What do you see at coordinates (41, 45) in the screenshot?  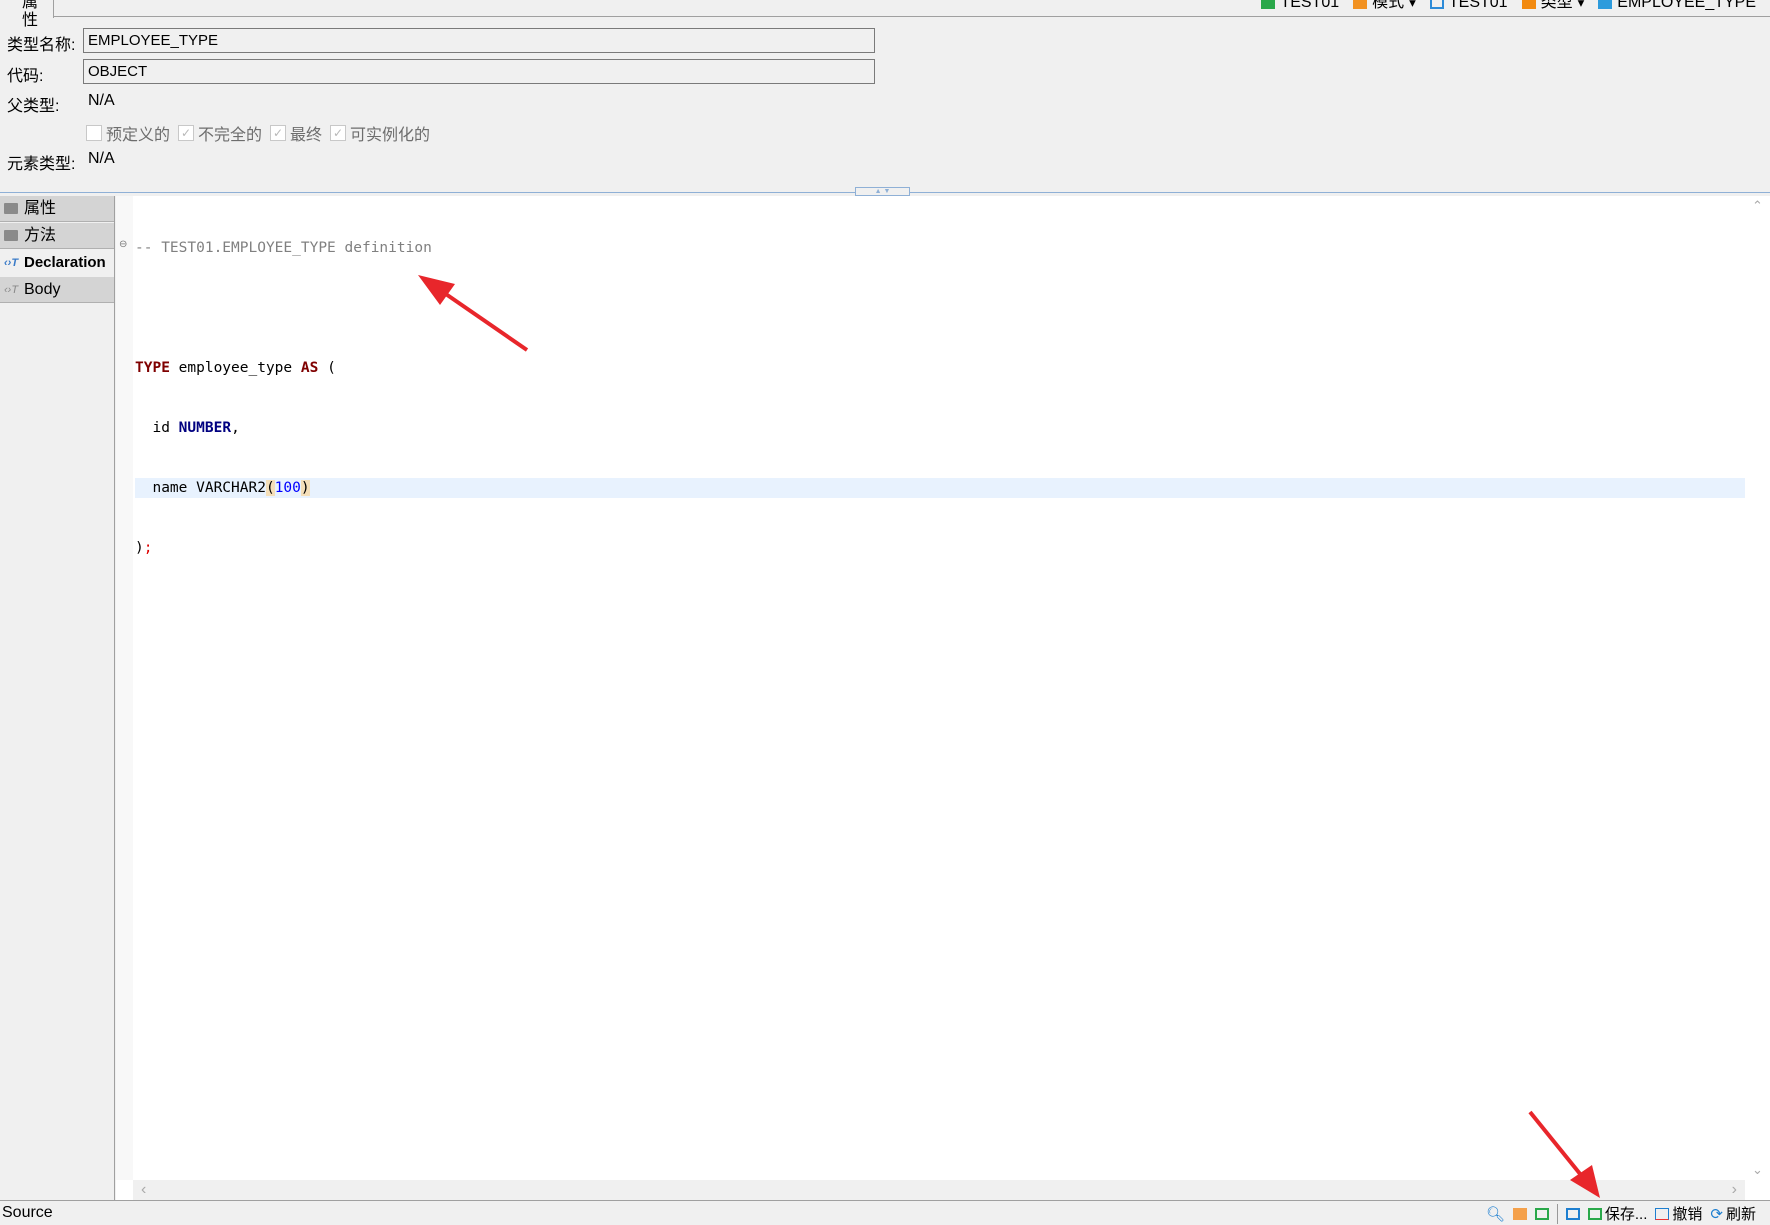 I see `type-name-label: 类型名称:` at bounding box center [41, 45].